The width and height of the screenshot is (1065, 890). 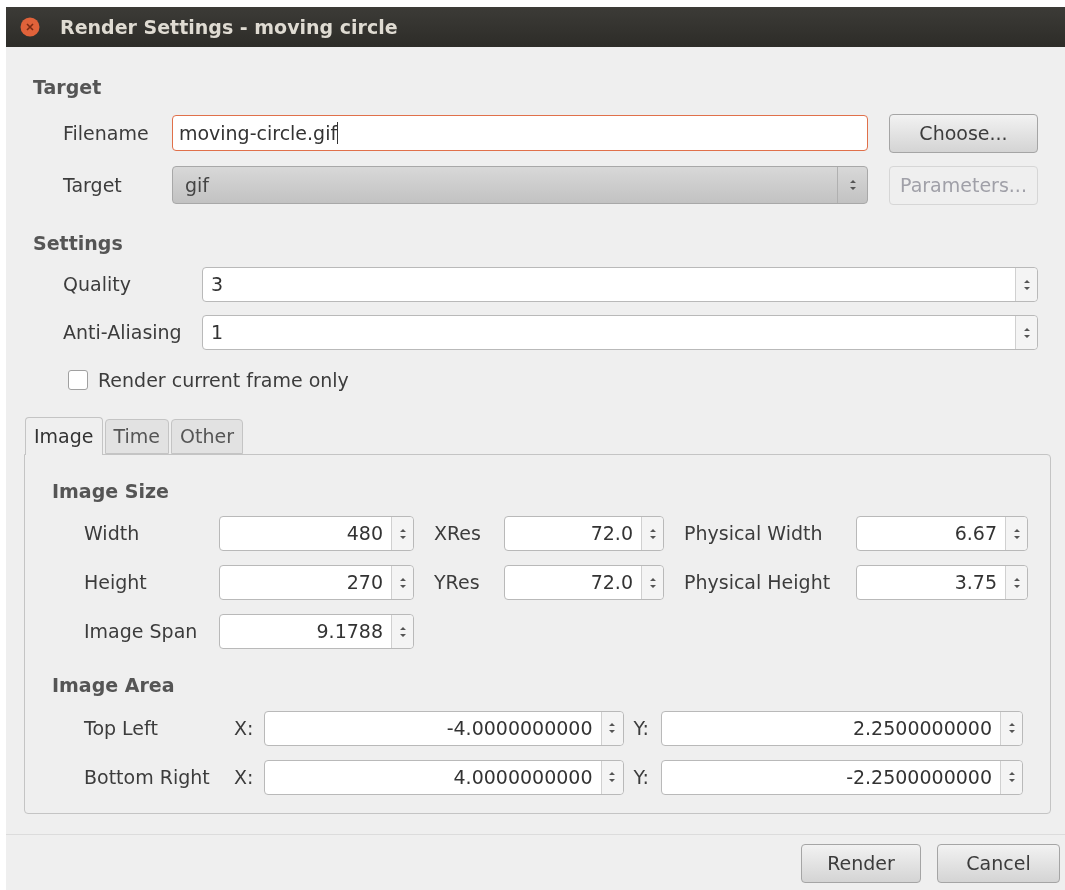 What do you see at coordinates (30, 27) in the screenshot?
I see `close-icon` at bounding box center [30, 27].